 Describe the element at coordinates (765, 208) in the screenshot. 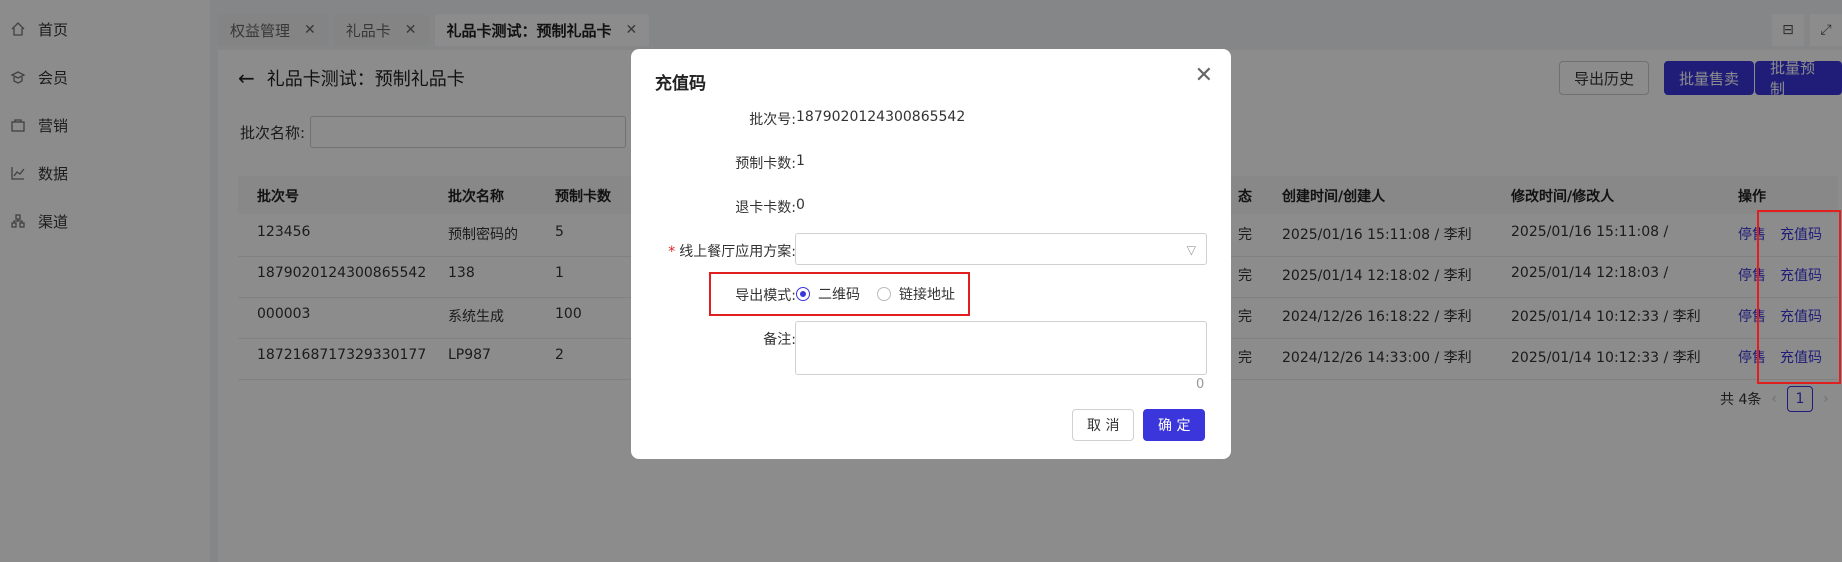

I see `refund-count-label: 退卡卡数:` at that location.